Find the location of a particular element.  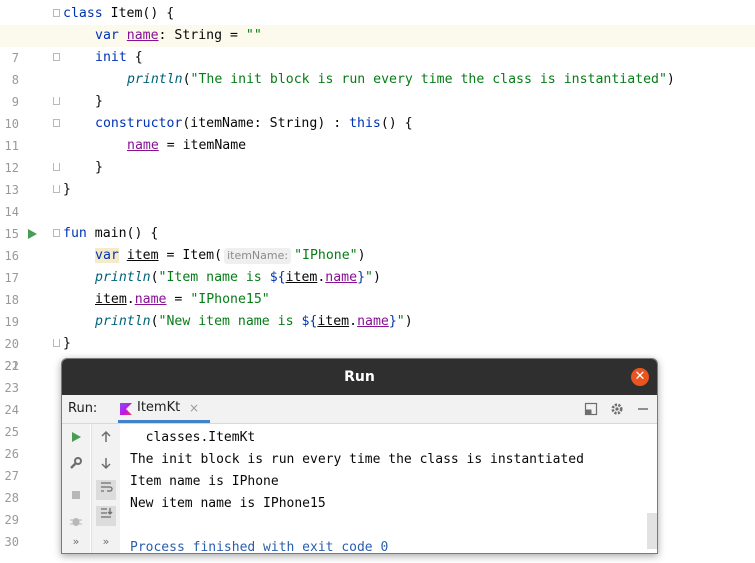

tab-label: ItemKt is located at coordinates (159, 407).